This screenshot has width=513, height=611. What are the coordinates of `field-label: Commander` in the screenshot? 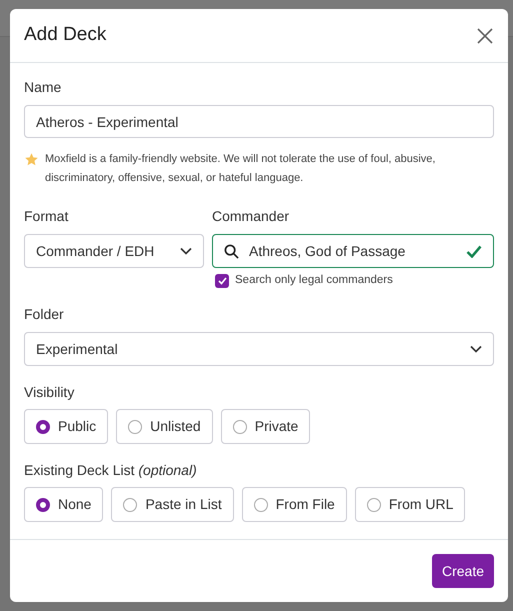 It's located at (251, 216).